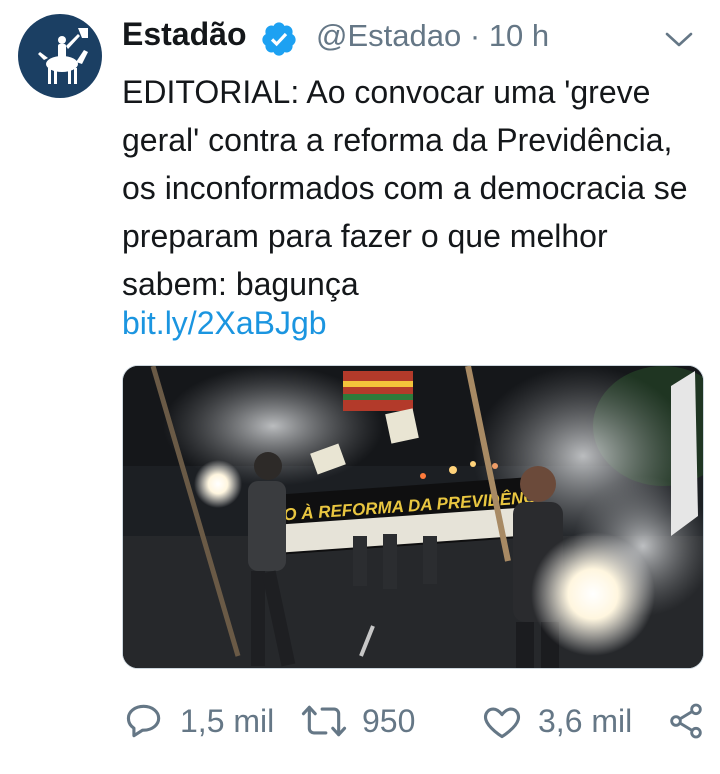 The width and height of the screenshot is (720, 774). I want to click on like-icon, so click(502, 721).